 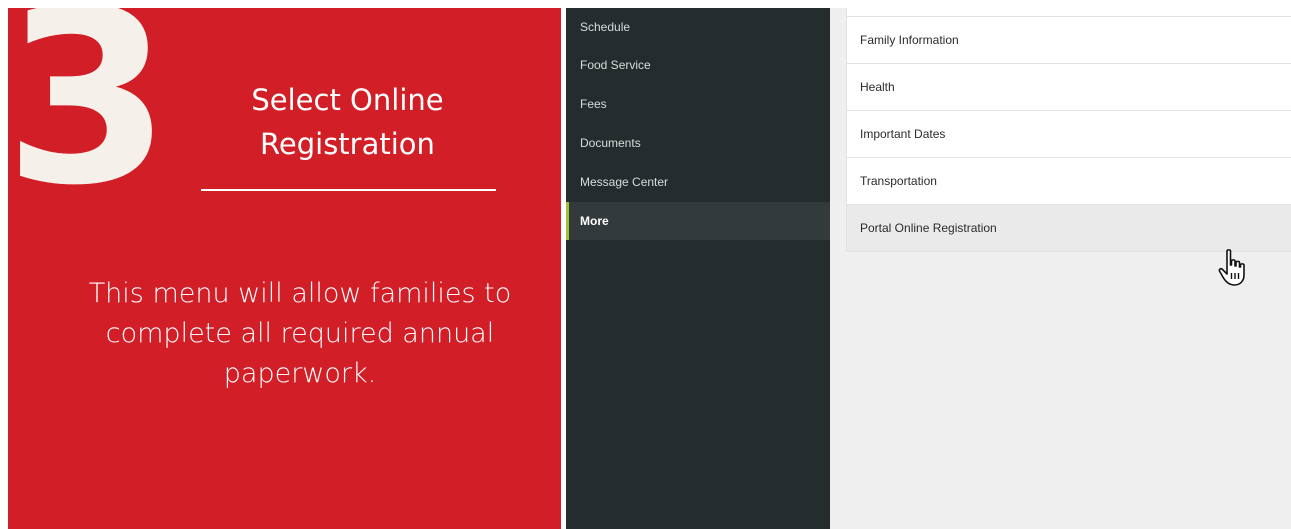 I want to click on hand-pointer-icon, so click(x=1231, y=267).